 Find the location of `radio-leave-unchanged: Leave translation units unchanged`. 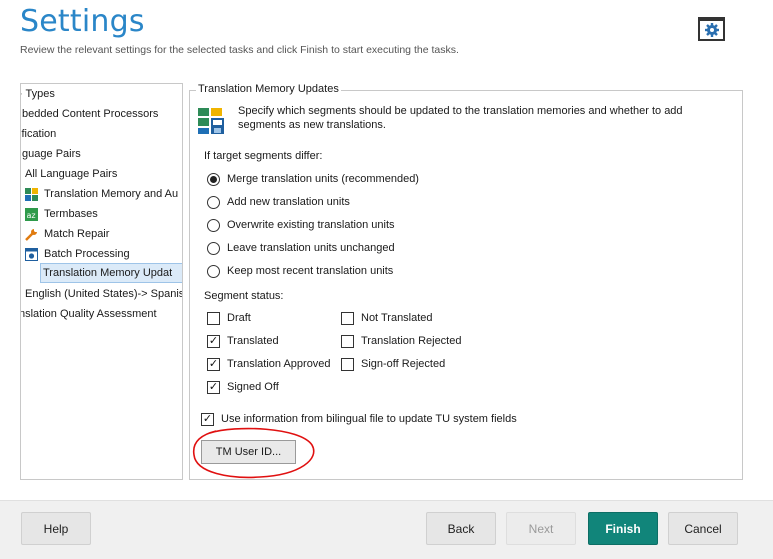

radio-leave-unchanged: Leave translation units unchanged is located at coordinates (301, 248).